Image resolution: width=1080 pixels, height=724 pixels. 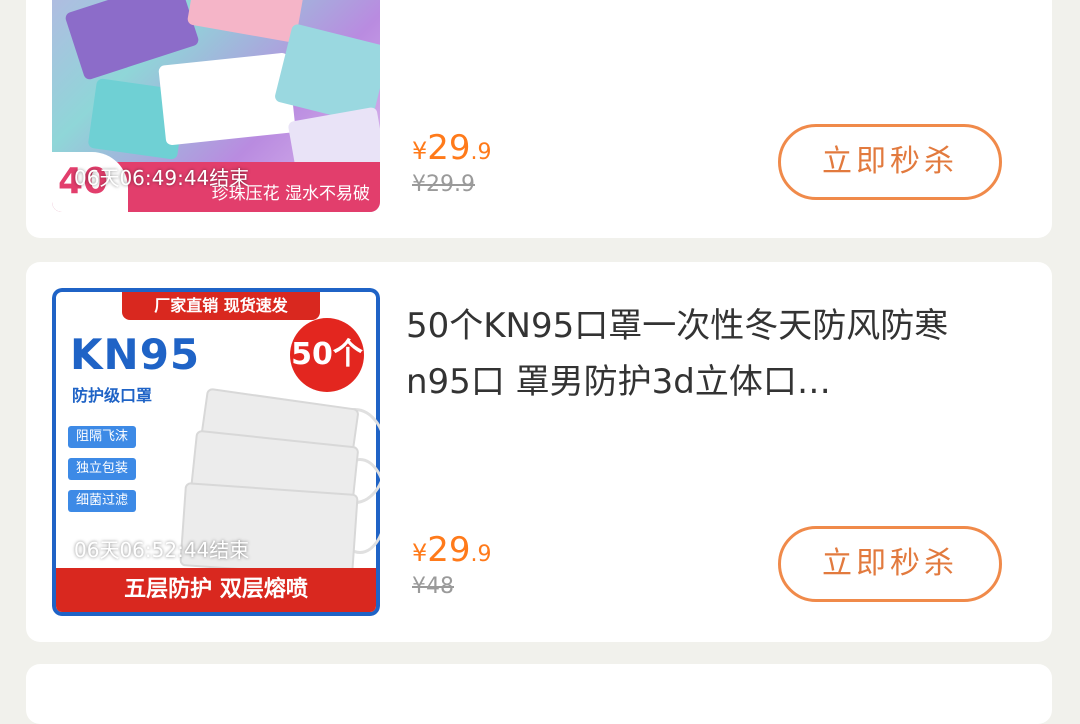 I want to click on image-feature-tag: 细菌过滤, so click(x=102, y=501).